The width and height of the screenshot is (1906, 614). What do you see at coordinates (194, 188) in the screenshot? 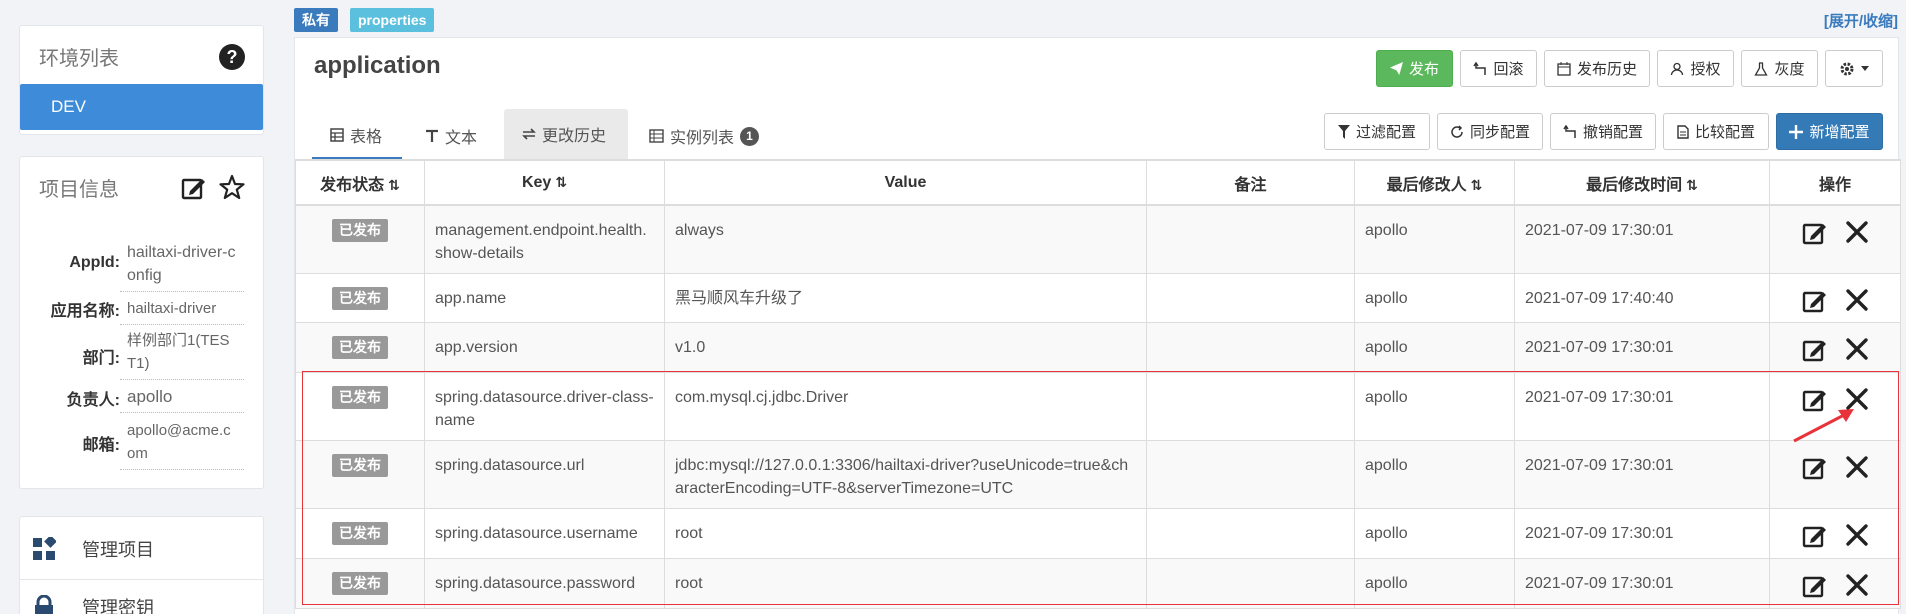
I see `edit-project-icon` at bounding box center [194, 188].